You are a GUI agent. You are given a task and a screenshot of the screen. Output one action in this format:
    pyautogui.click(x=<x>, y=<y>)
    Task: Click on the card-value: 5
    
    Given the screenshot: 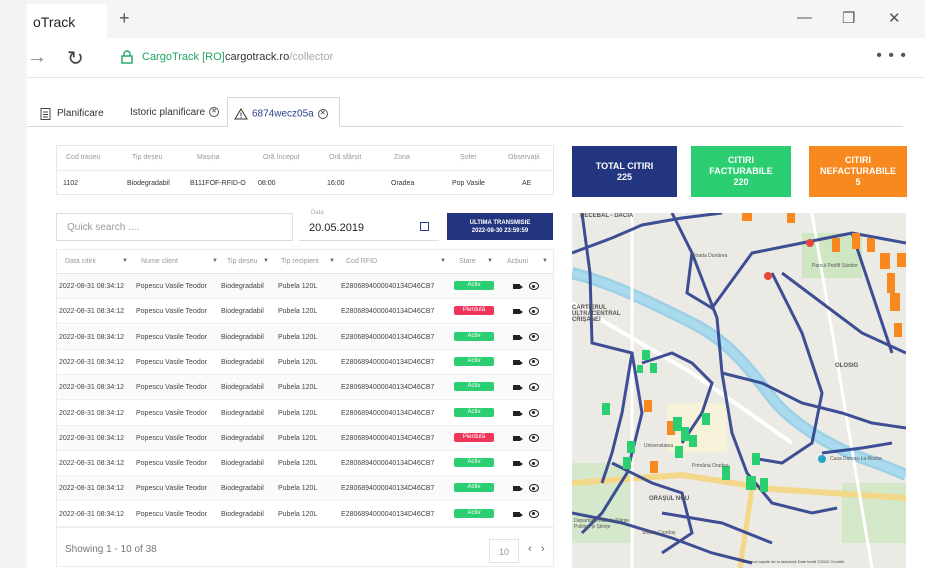 What is the action you would take?
    pyautogui.click(x=858, y=182)
    